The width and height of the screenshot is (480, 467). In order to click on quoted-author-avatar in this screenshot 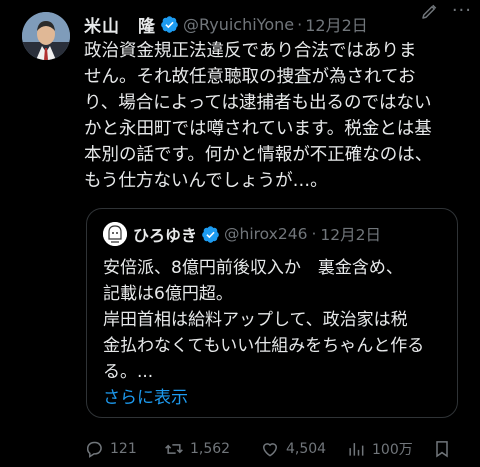, I will do `click(115, 234)`.